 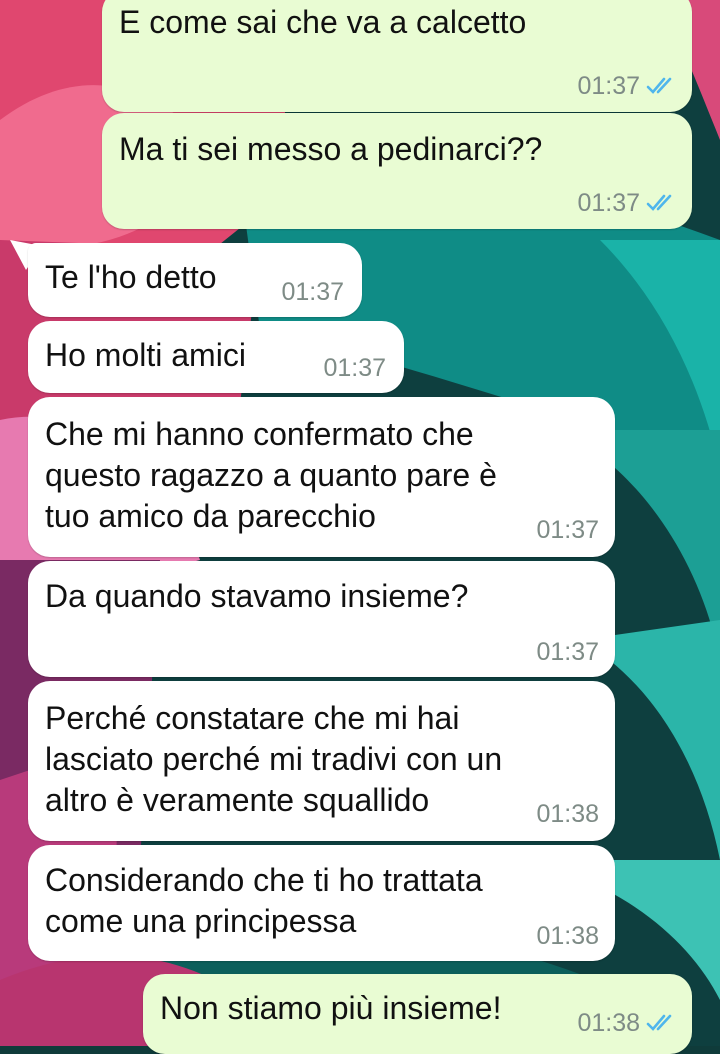 I want to click on message-bubble-outgoing: Non stiamo più insieme! 01:38, so click(x=417, y=1014).